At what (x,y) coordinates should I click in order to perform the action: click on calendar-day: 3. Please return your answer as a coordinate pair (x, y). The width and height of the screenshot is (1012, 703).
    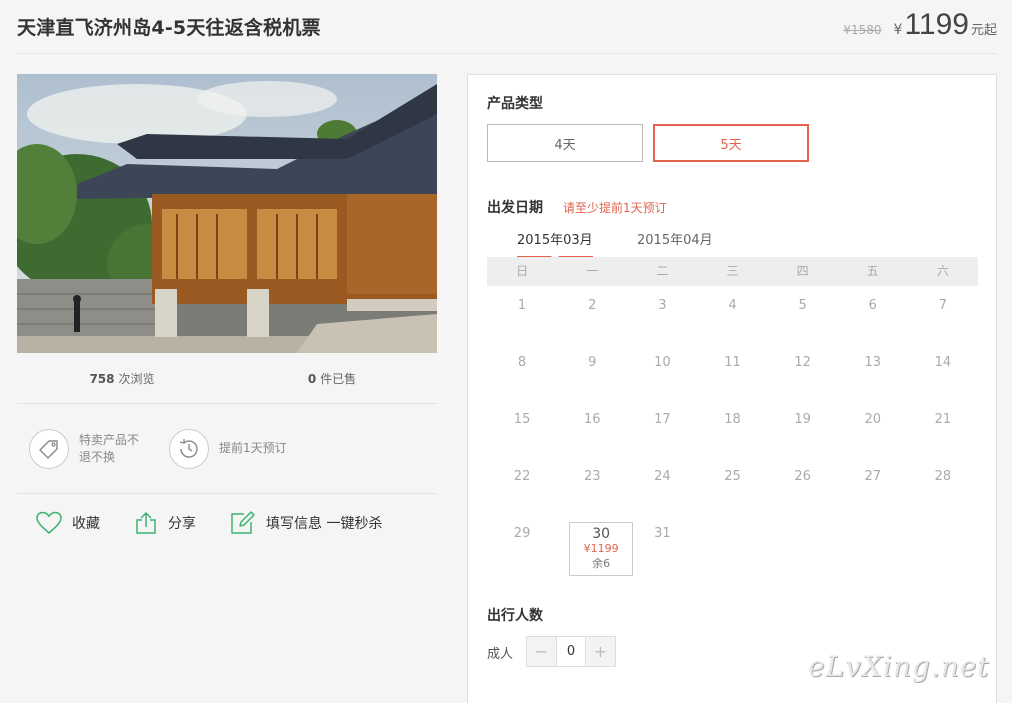
    Looking at the image, I should click on (662, 305).